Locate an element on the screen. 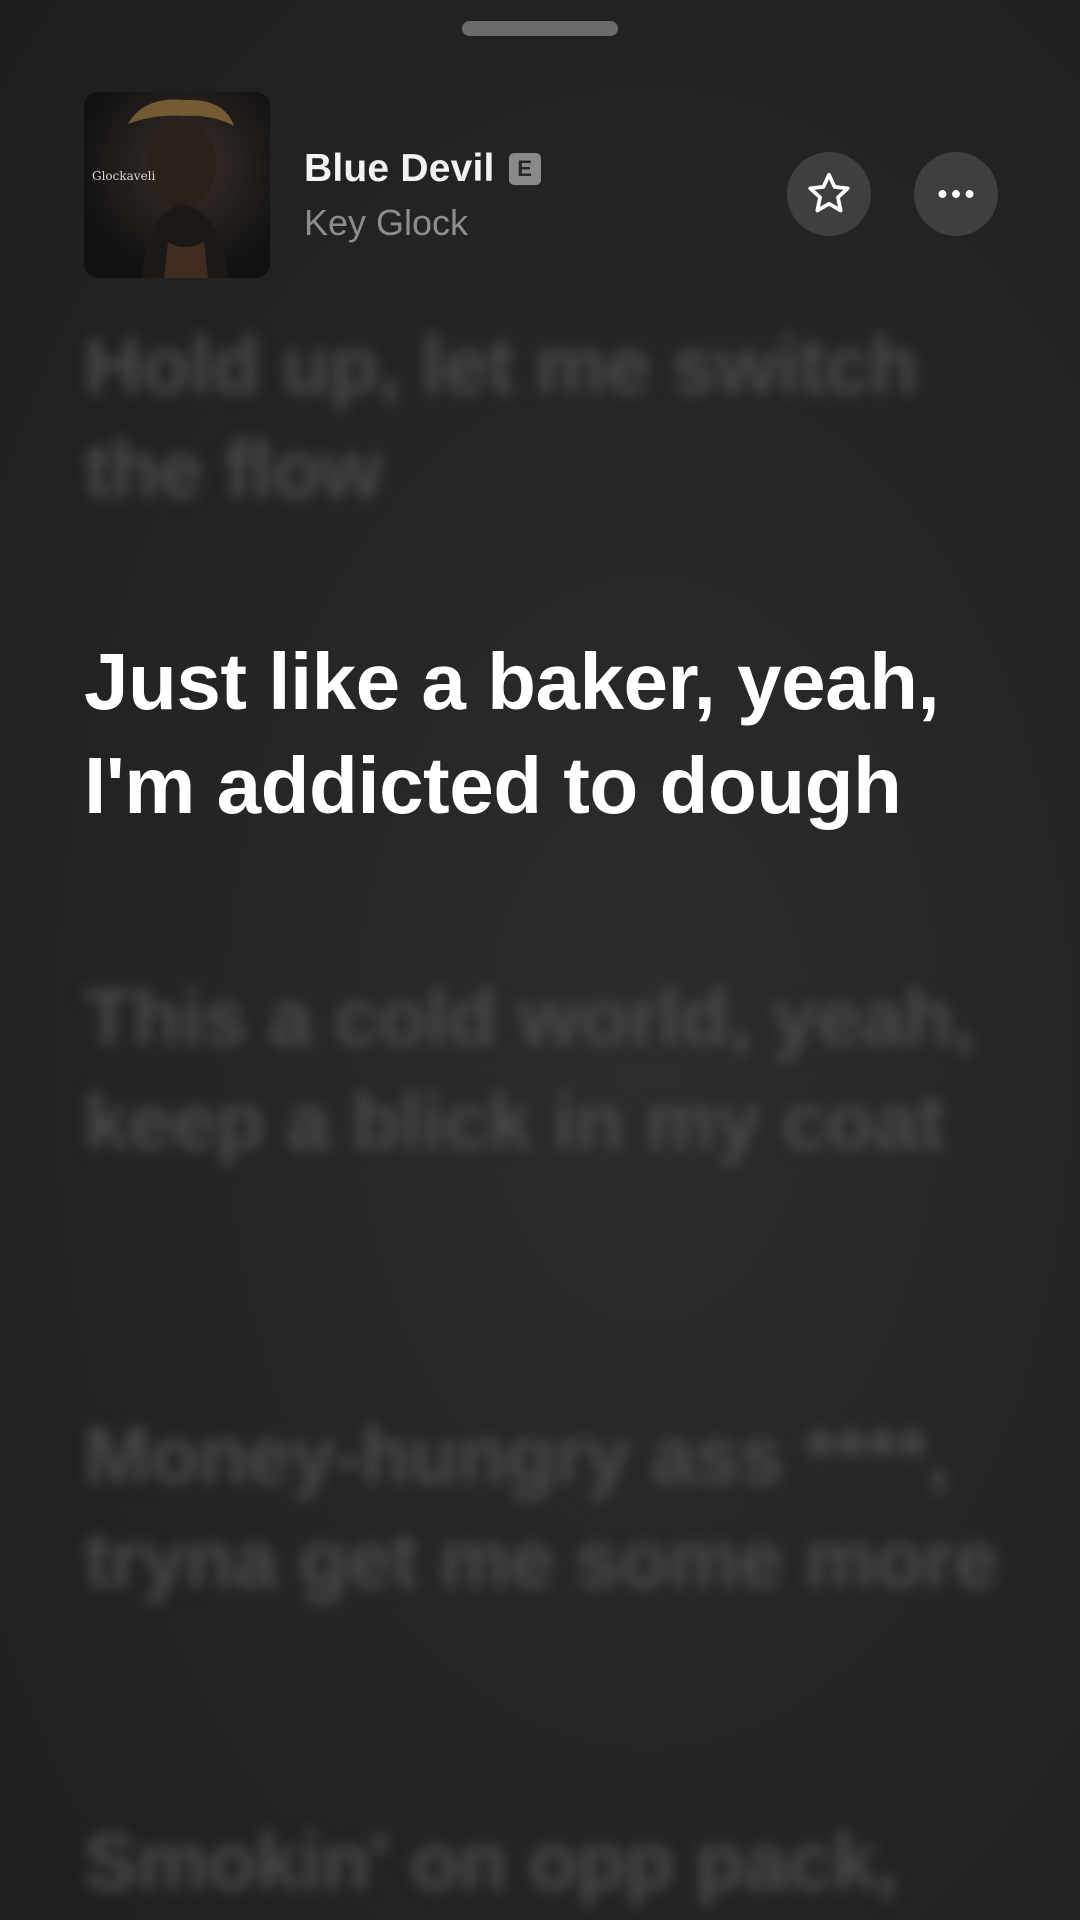 The width and height of the screenshot is (1080, 1920). star-icon is located at coordinates (829, 192).